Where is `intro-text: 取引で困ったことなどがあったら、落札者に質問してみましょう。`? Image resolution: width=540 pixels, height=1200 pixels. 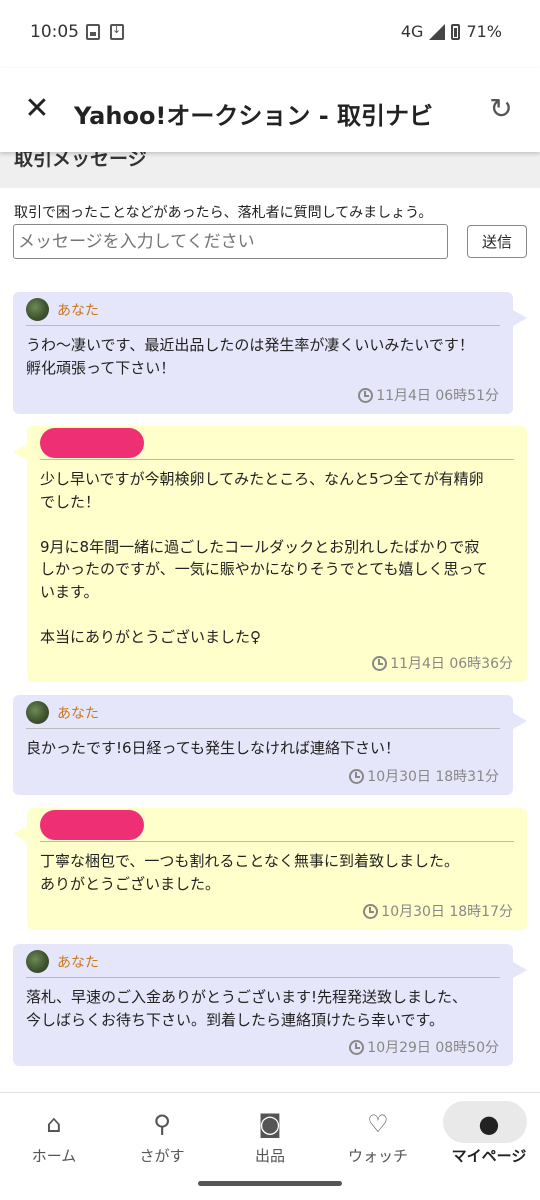
intro-text: 取引で困ったことなどがあったら、落札者に質問してみましょう。 is located at coordinates (223, 213).